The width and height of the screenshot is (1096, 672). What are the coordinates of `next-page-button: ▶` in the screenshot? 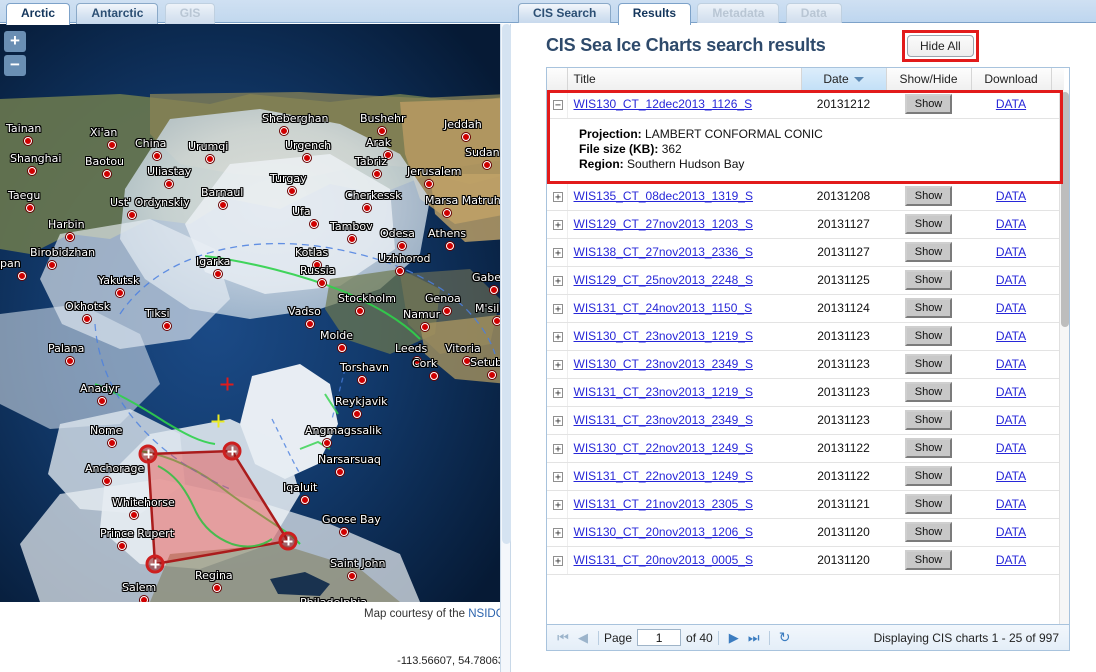 It's located at (734, 637).